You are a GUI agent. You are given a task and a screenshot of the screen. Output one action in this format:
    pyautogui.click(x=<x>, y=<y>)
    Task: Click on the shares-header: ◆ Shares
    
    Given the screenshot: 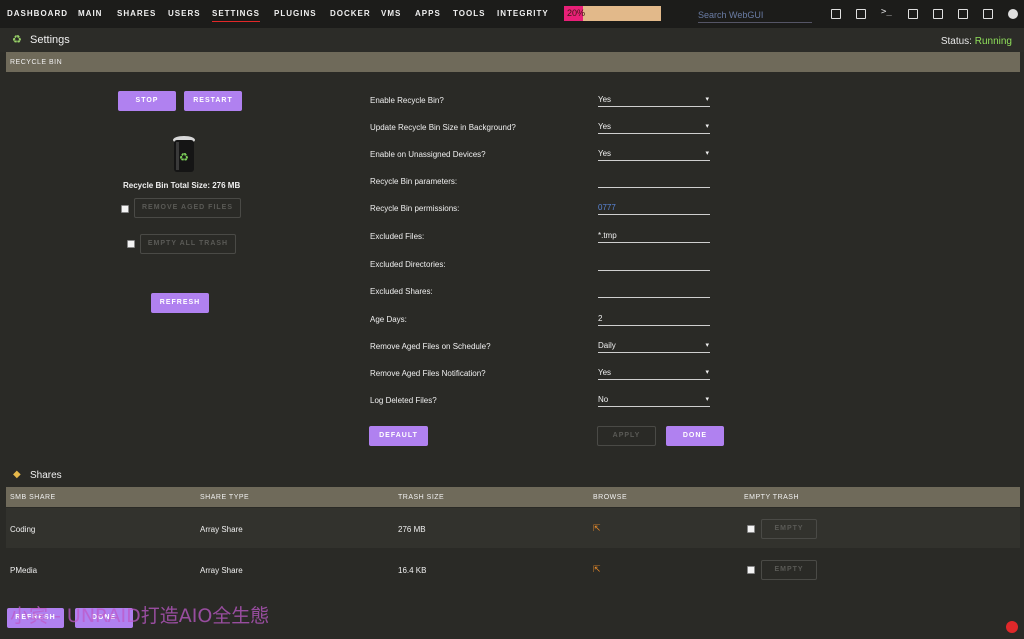 What is the action you would take?
    pyautogui.click(x=512, y=475)
    